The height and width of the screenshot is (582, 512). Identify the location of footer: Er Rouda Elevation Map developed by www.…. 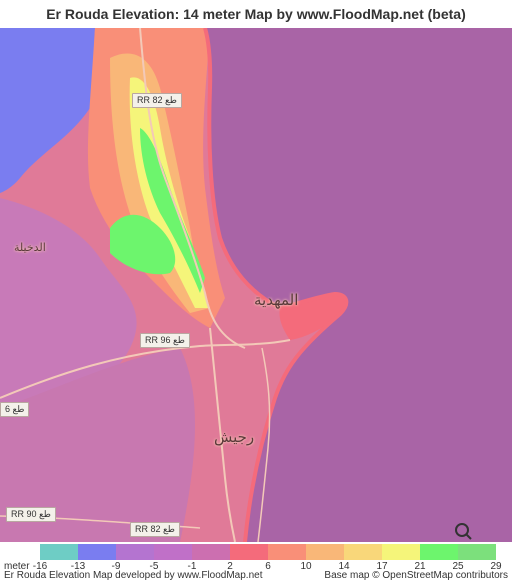
(256, 576).